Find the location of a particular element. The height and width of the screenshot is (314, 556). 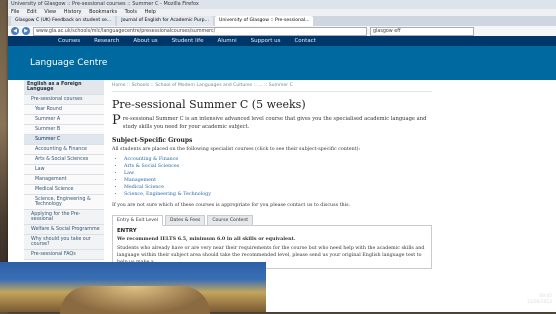

menu-edit: Edit is located at coordinates (32, 12).